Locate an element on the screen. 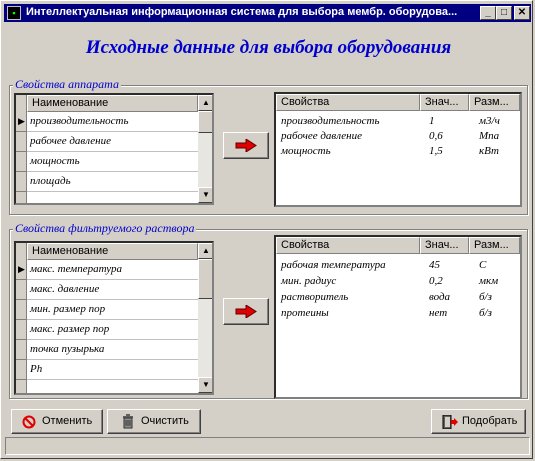  trash-icon is located at coordinates (128, 421).